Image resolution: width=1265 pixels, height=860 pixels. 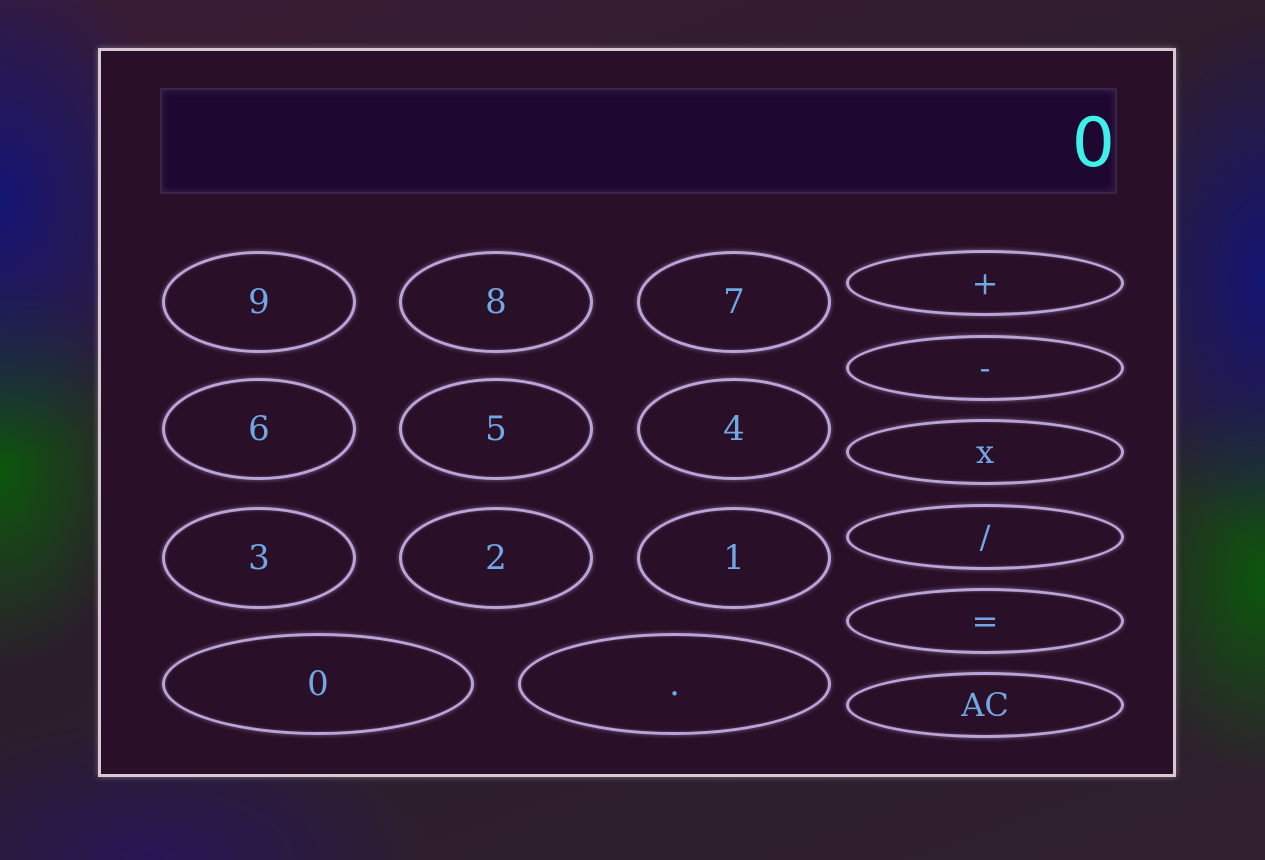 I want to click on plus-button: +, so click(x=985, y=283).